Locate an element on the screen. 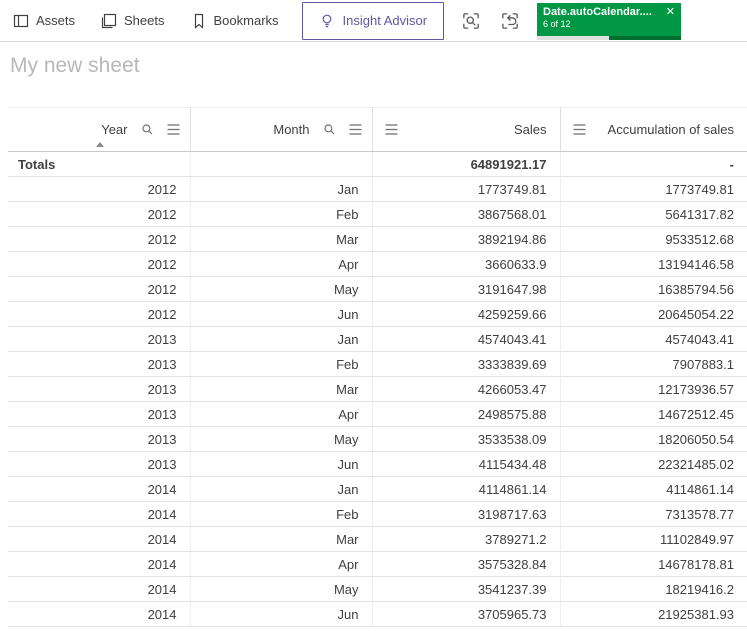 This screenshot has height=631, width=747. table-row: 2013 May 3533538.09 18206050.54 is located at coordinates (377, 439).